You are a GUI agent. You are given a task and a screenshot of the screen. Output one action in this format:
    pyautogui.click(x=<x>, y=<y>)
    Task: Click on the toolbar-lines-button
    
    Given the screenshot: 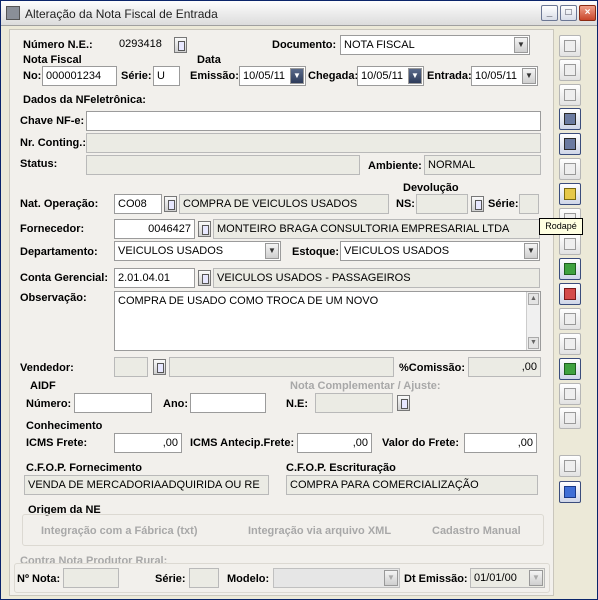 What is the action you would take?
    pyautogui.click(x=570, y=144)
    